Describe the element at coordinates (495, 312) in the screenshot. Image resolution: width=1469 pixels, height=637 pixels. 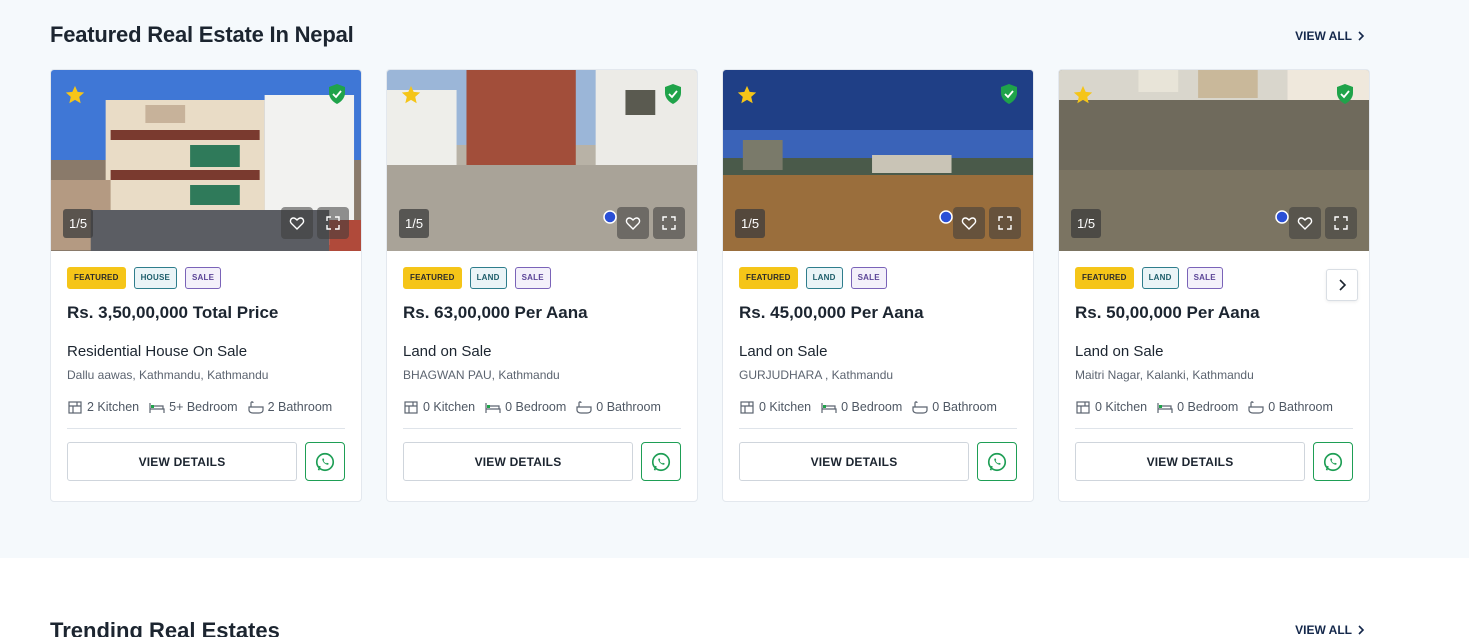
I see `property-price: Rs. 63,00,000 Per Aana` at that location.